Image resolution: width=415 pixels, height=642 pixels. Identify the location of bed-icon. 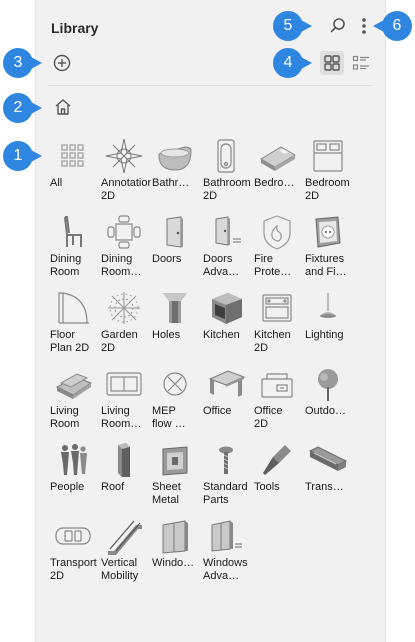
(277, 156).